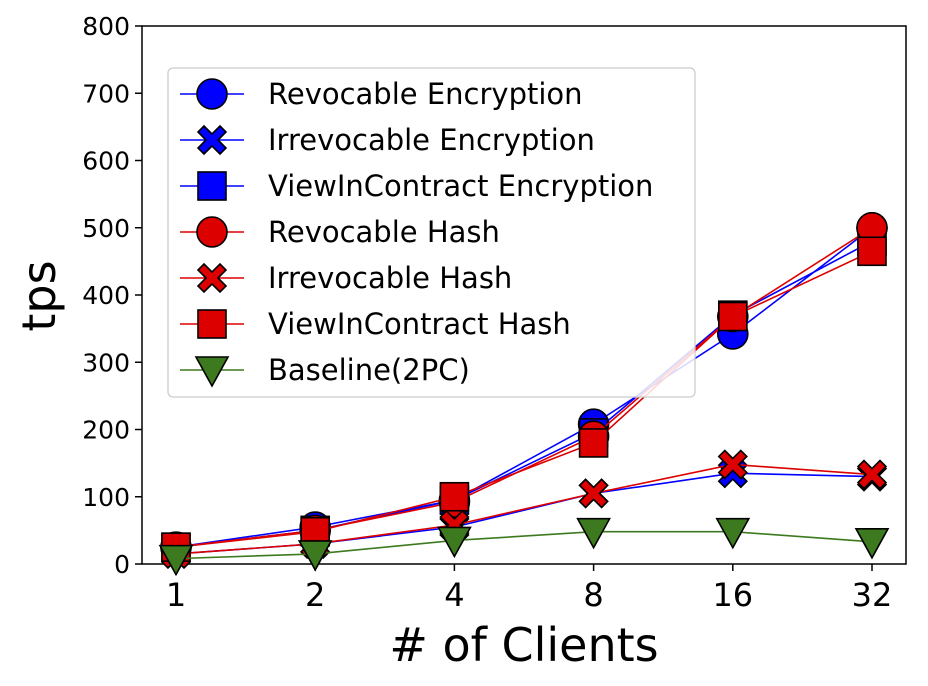  Describe the element at coordinates (39, 295) in the screenshot. I see `y-axis-label: tps` at that location.